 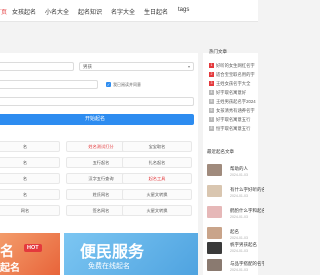 What do you see at coordinates (247, 264) in the screenshot?
I see `article-title: 与品字搭配的名字` at bounding box center [247, 264].